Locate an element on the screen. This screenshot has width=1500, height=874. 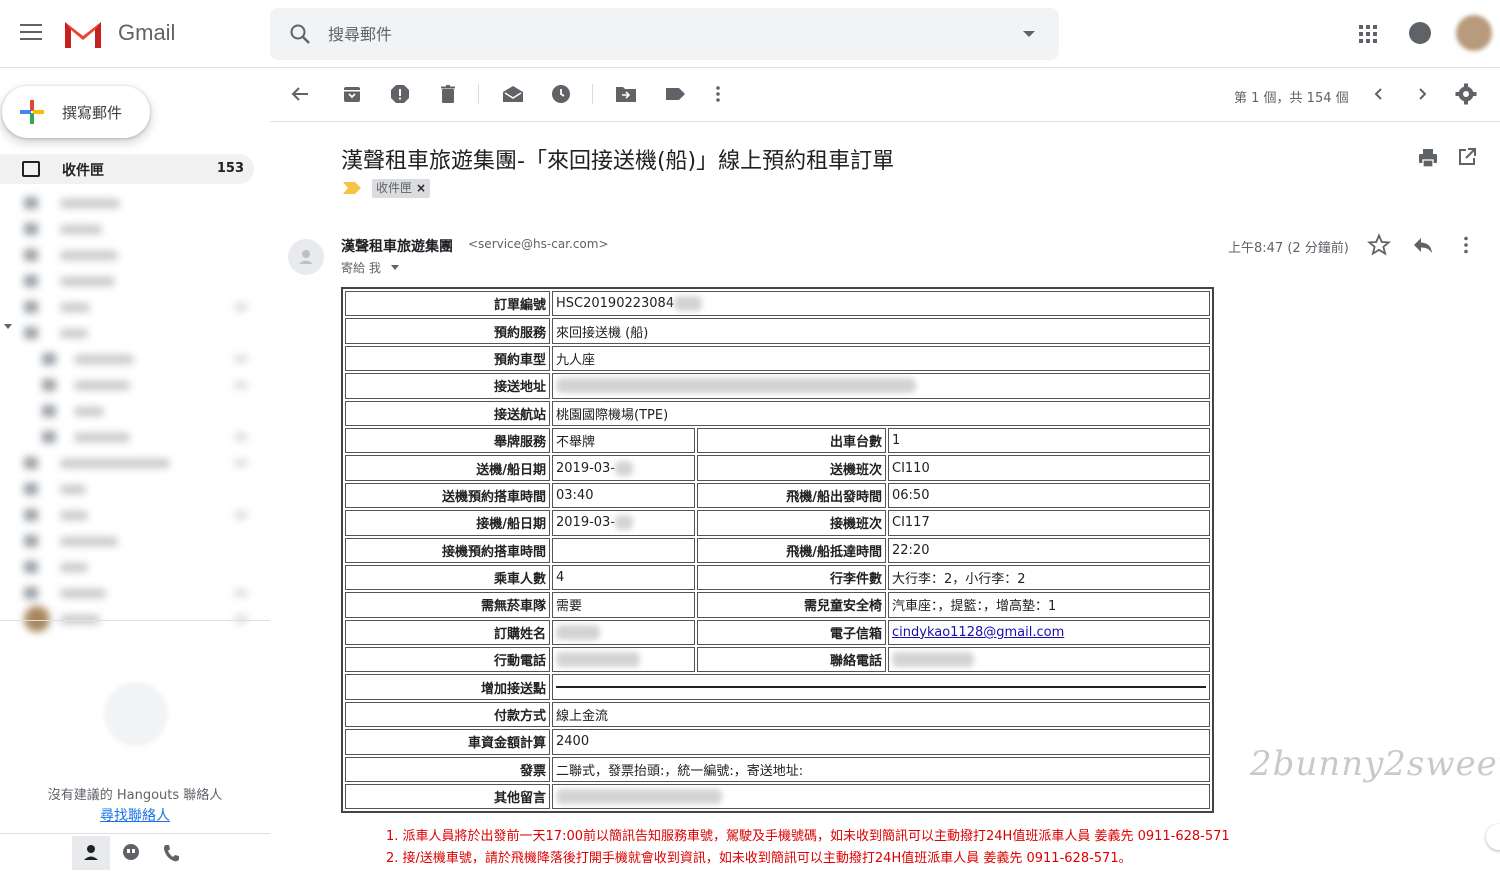
flight-departure-label: 飛機/船出發時間 is located at coordinates (791, 495).